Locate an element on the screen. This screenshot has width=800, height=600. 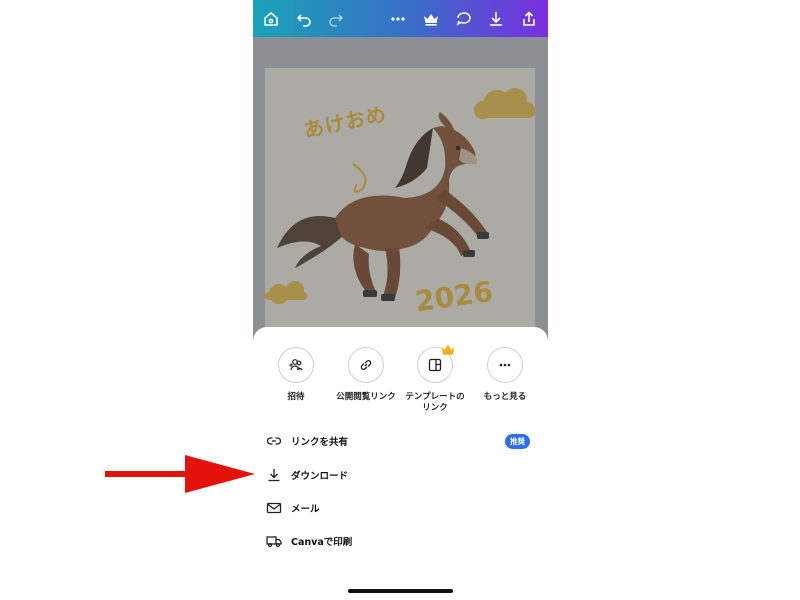
invite-action: 招待 is located at coordinates (296, 375).